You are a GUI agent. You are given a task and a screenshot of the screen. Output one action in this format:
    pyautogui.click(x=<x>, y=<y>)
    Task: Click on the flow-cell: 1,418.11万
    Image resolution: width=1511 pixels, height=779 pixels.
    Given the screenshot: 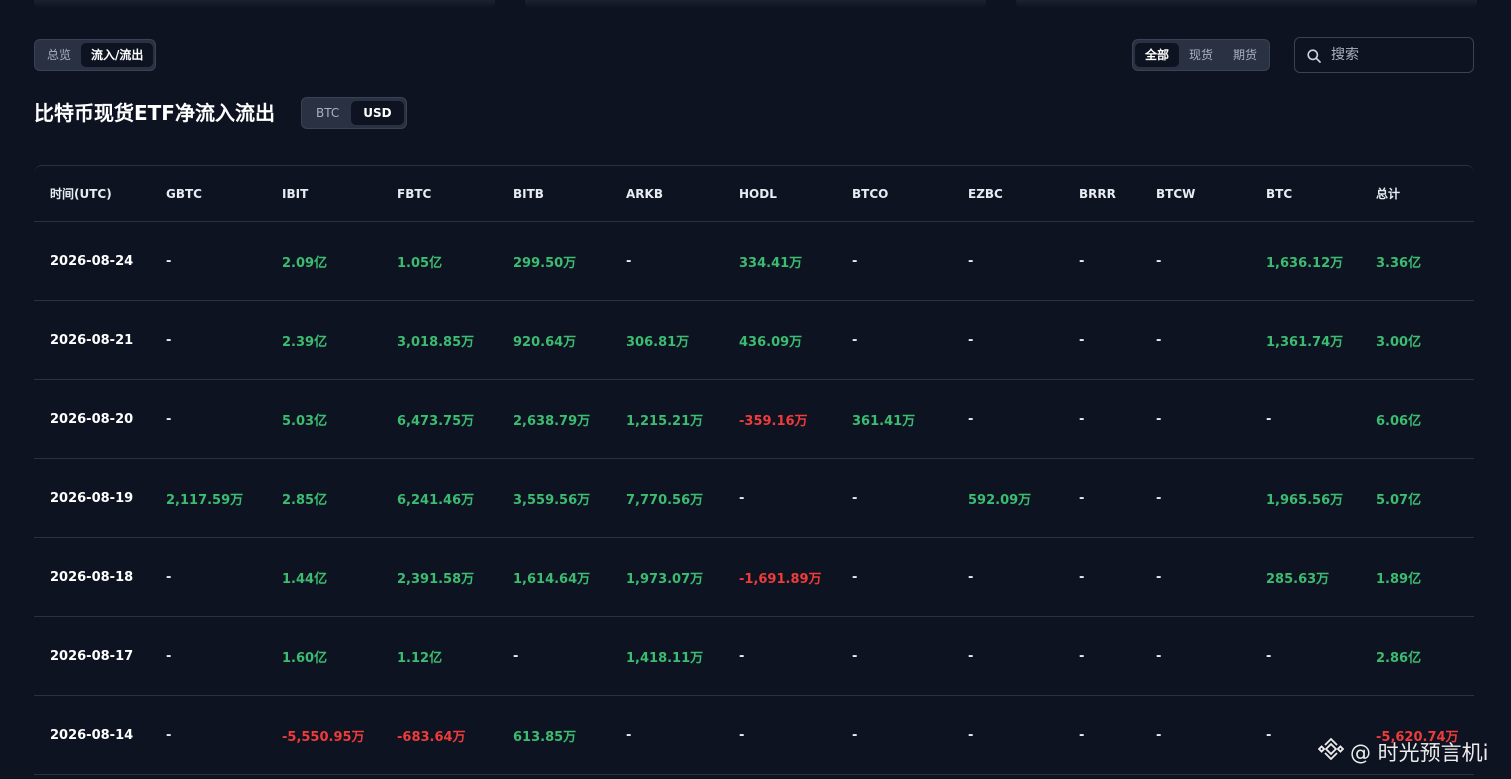 What is the action you would take?
    pyautogui.click(x=666, y=656)
    